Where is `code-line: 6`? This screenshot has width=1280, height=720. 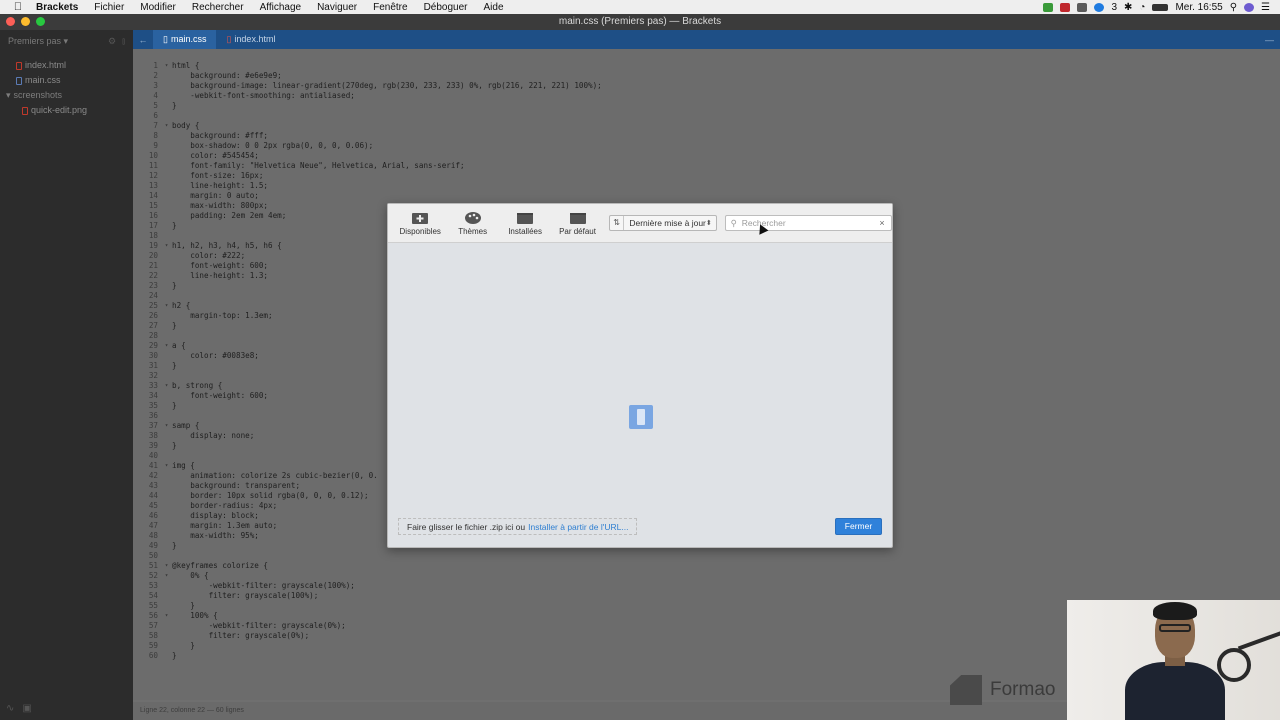
code-line: 6 is located at coordinates (706, 116).